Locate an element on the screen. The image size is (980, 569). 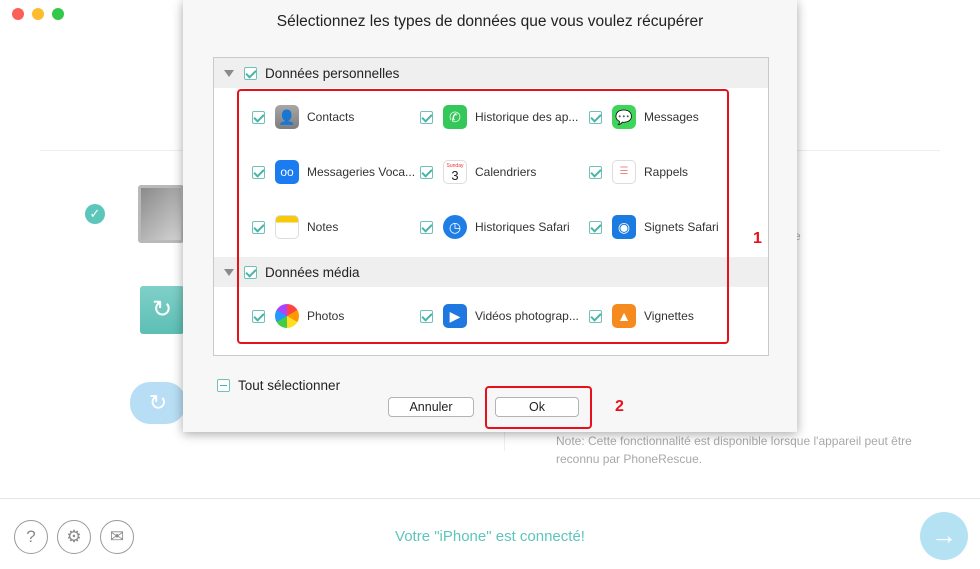
device-icon is located at coordinates (161, 214).